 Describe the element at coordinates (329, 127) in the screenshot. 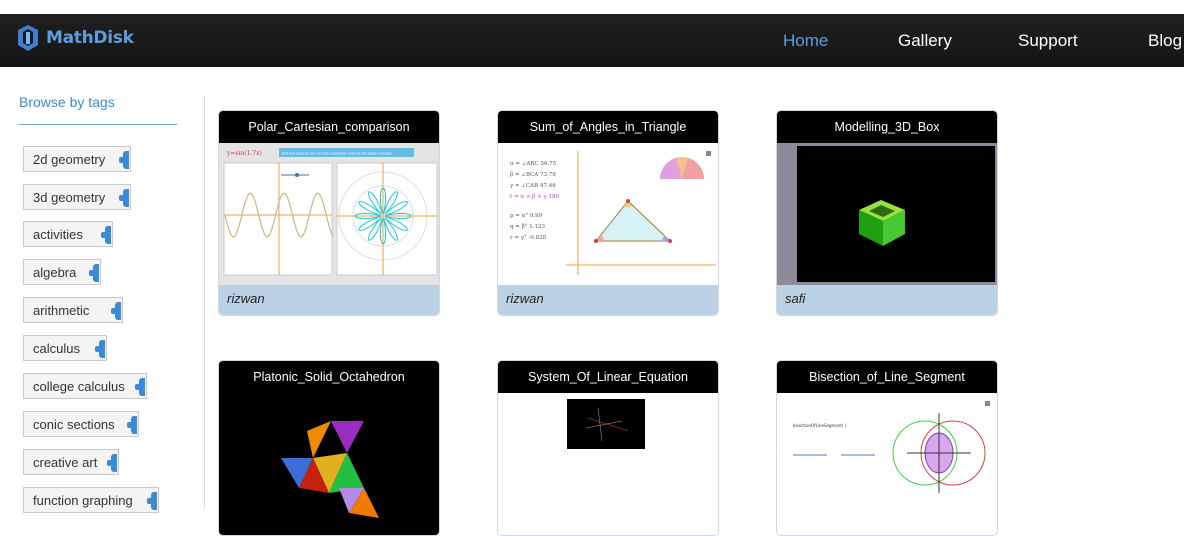

I see `card-title: Polar_Cartesian_comparison` at that location.